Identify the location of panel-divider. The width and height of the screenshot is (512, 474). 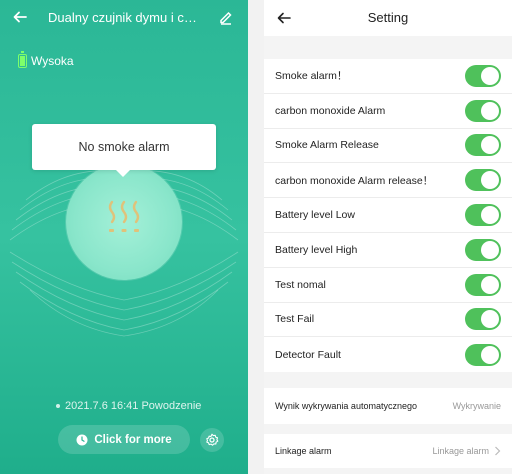
(256, 237).